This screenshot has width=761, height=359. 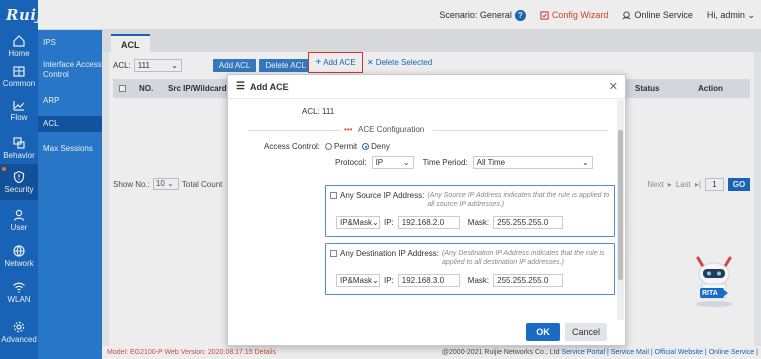 What do you see at coordinates (528, 280) in the screenshot?
I see `destination-mask-input: 255.255.255.0` at bounding box center [528, 280].